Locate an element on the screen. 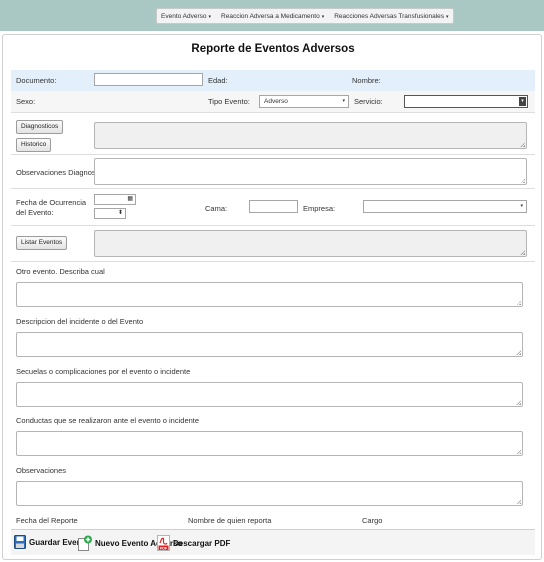 This screenshot has height=562, width=544. conductas-textarea is located at coordinates (269, 443).